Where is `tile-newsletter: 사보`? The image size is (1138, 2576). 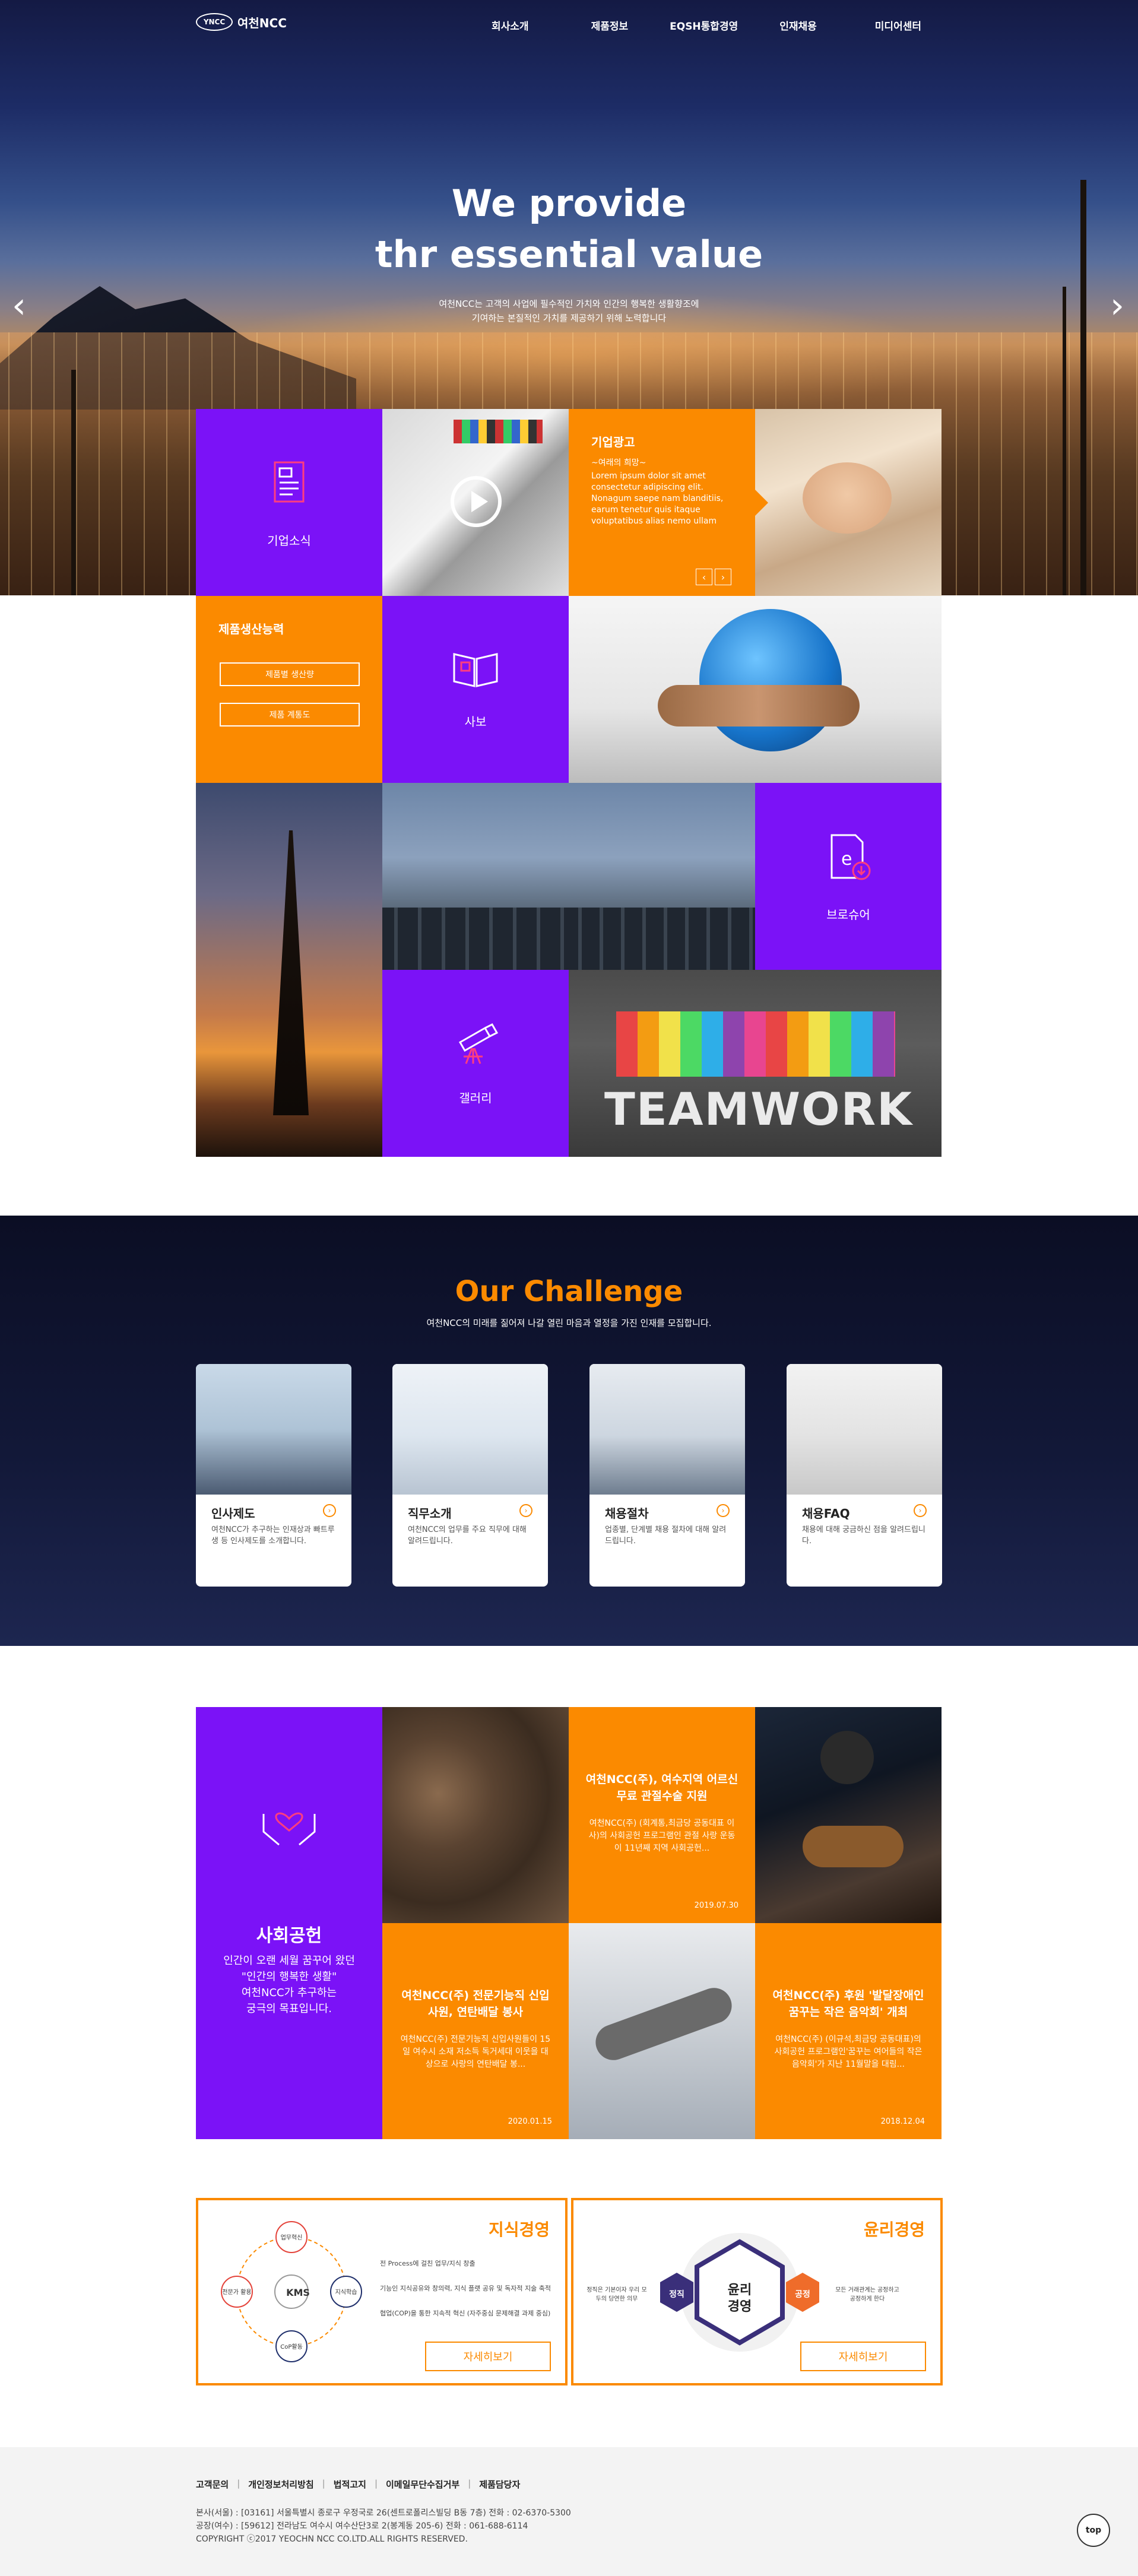 tile-newsletter: 사보 is located at coordinates (475, 689).